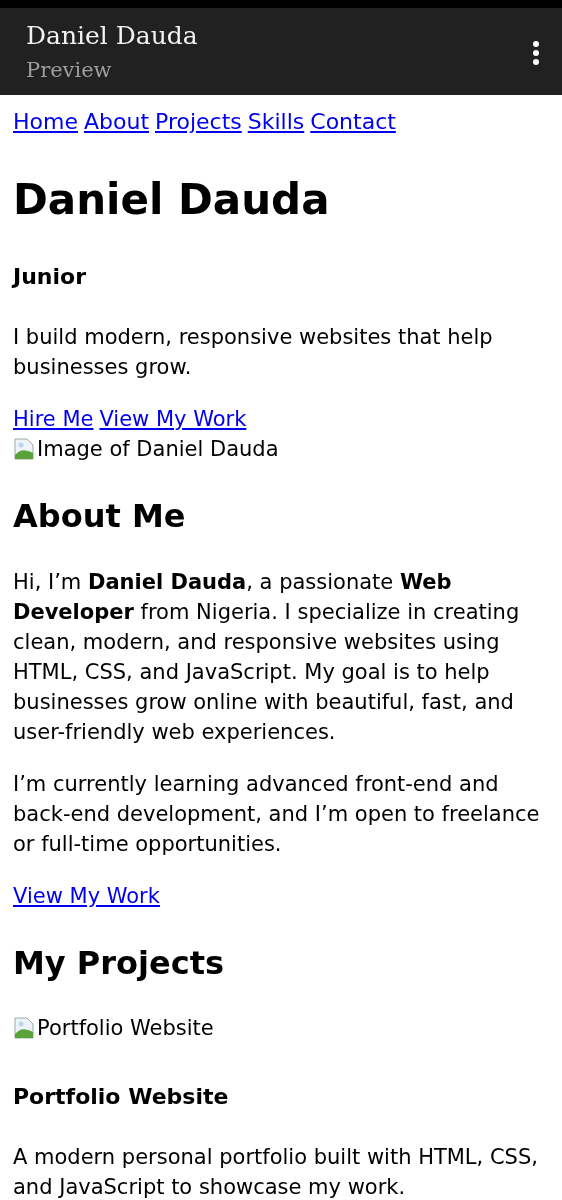 The image size is (562, 1200). Describe the element at coordinates (125, 1028) in the screenshot. I see `image-alt-text: Portfolio Website` at that location.